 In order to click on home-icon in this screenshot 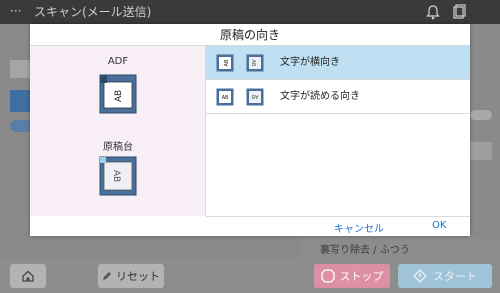, I will do `click(28, 276)`.